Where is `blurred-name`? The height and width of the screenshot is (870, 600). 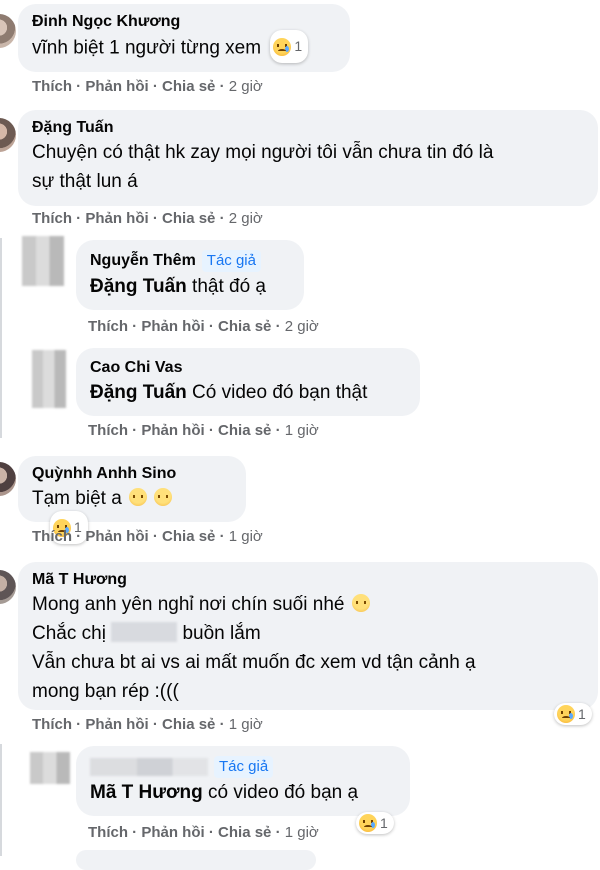
blurred-name is located at coordinates (144, 631).